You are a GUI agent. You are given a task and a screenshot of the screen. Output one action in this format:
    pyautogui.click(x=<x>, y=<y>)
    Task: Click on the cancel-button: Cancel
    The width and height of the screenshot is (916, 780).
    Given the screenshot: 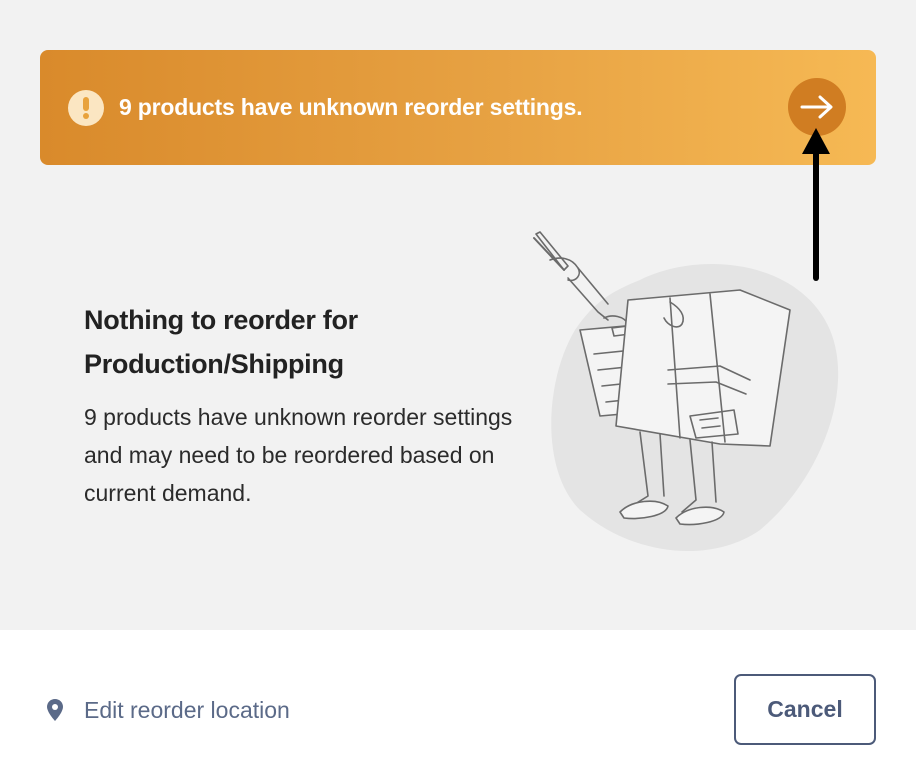 What is the action you would take?
    pyautogui.click(x=805, y=709)
    